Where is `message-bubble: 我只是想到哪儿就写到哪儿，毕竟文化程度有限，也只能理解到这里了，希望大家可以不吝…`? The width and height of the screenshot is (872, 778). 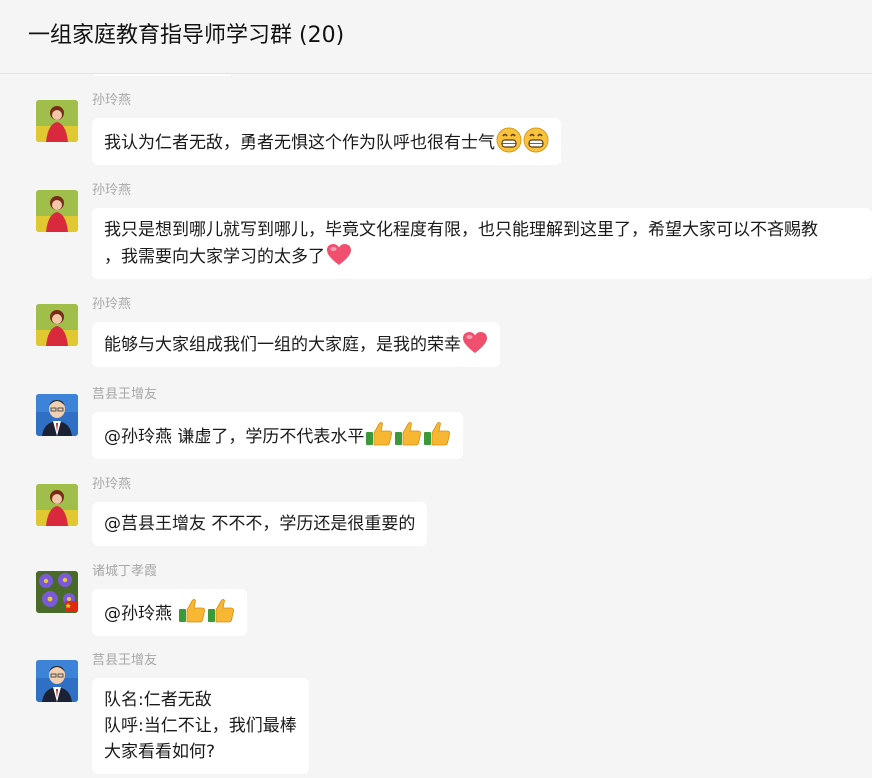 message-bubble: 我只是想到哪儿就写到哪儿，毕竟文化程度有限，也只能理解到这里了，希望大家可以不吝… is located at coordinates (482, 243).